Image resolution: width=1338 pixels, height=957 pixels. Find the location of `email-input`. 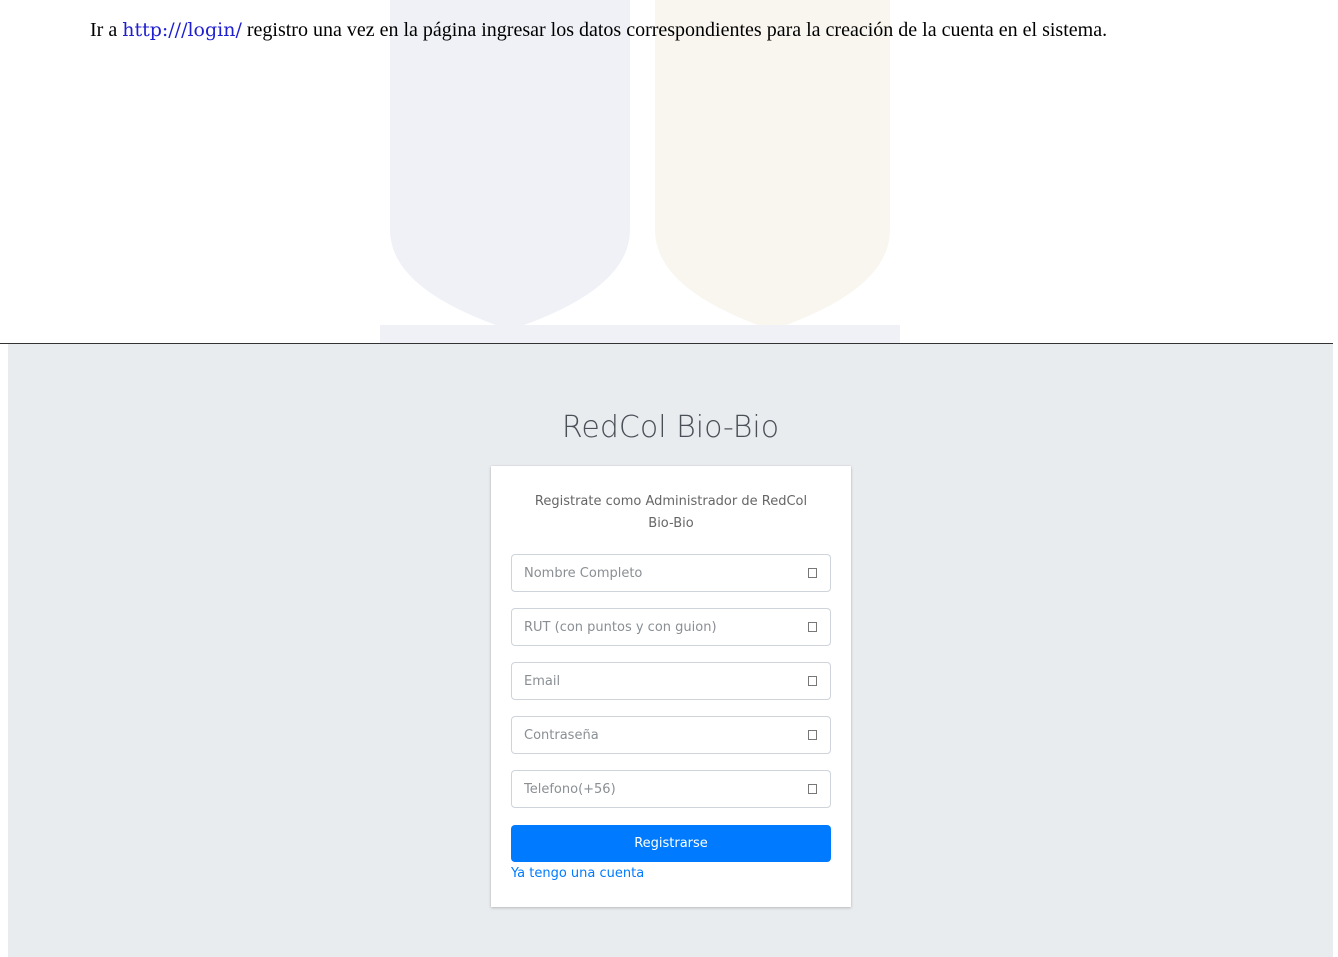

email-input is located at coordinates (652, 681).